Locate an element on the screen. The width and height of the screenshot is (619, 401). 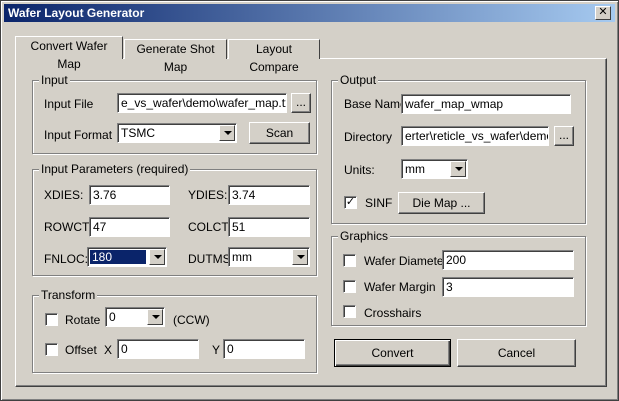
base-name-label: Base Name is located at coordinates (375, 104).